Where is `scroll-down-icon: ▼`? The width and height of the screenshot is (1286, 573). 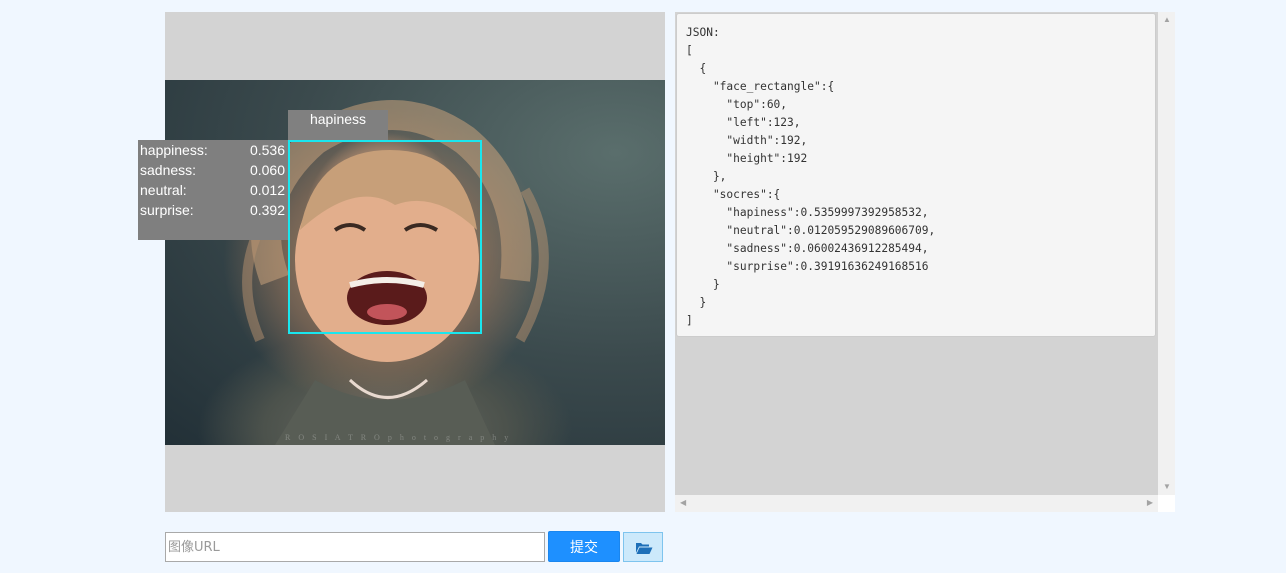
scroll-down-icon: ▼ is located at coordinates (1167, 487).